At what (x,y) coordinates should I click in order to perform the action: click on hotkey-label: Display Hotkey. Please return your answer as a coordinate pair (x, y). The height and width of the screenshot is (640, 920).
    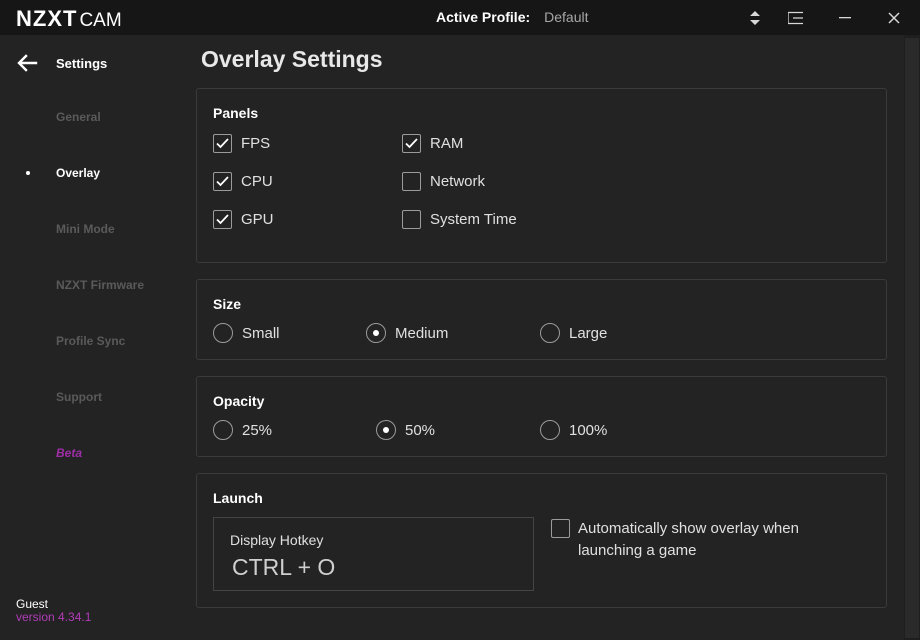
    Looking at the image, I should click on (277, 540).